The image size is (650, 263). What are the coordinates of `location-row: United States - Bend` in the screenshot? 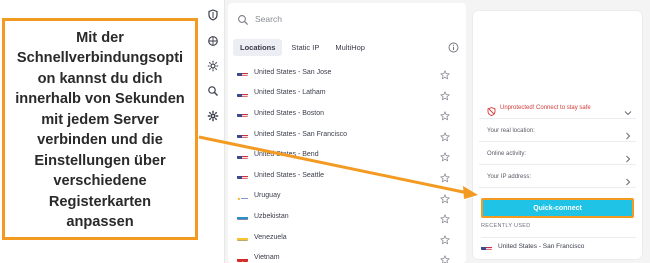 It's located at (347, 154).